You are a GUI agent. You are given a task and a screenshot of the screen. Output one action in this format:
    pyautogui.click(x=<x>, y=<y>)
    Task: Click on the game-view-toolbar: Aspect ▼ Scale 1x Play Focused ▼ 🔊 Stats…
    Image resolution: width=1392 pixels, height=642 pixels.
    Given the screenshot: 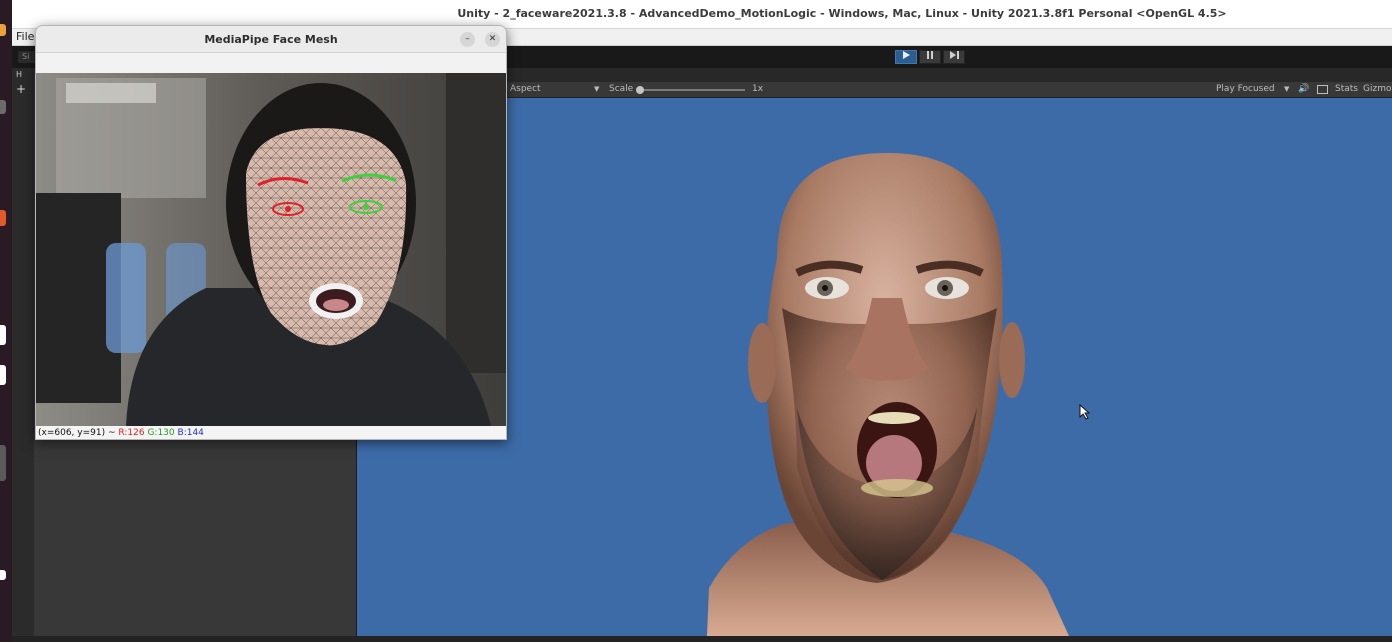 What is the action you would take?
    pyautogui.click(x=874, y=90)
    